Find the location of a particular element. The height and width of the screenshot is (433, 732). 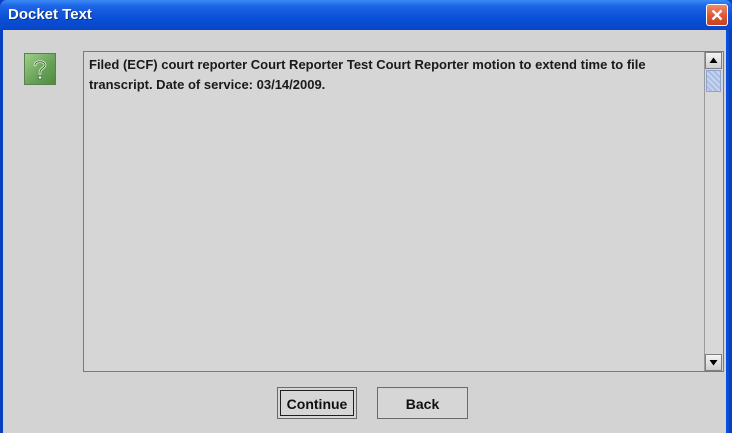

arrow-down-icon is located at coordinates (713, 363).